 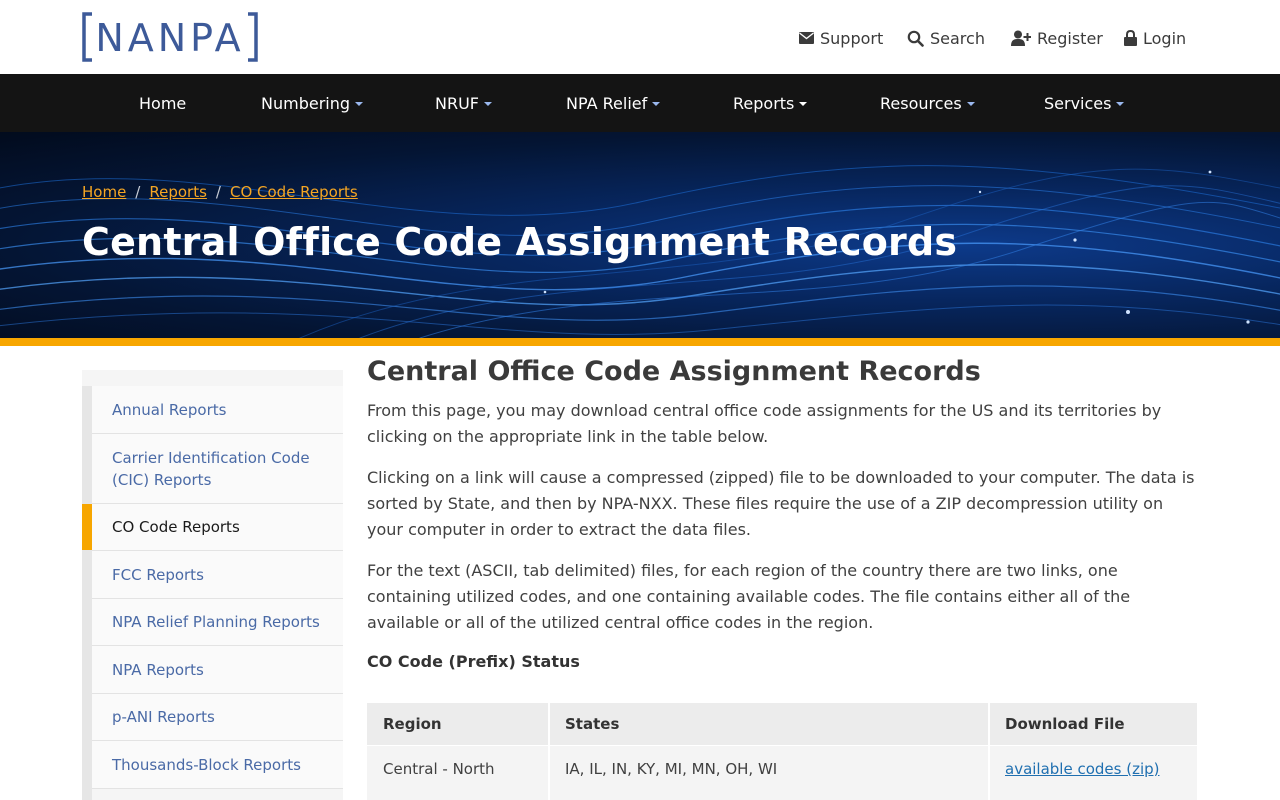 What do you see at coordinates (782, 724) in the screenshot?
I see `table-header-row: Region States Download File` at bounding box center [782, 724].